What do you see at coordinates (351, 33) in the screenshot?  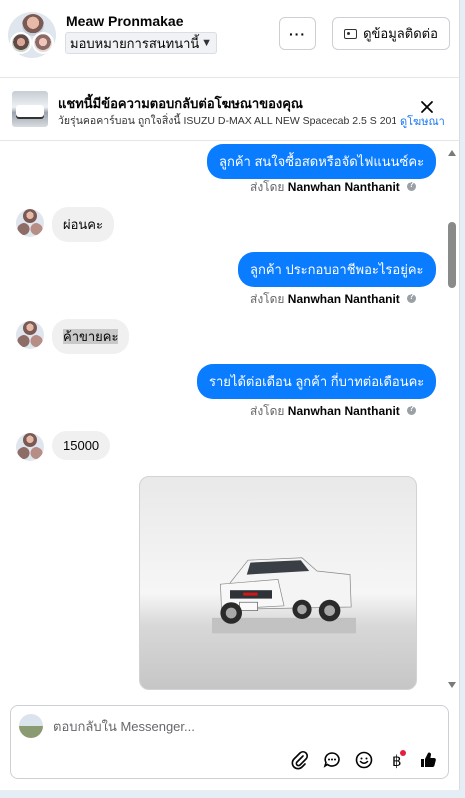 I see `contact-card-icon` at bounding box center [351, 33].